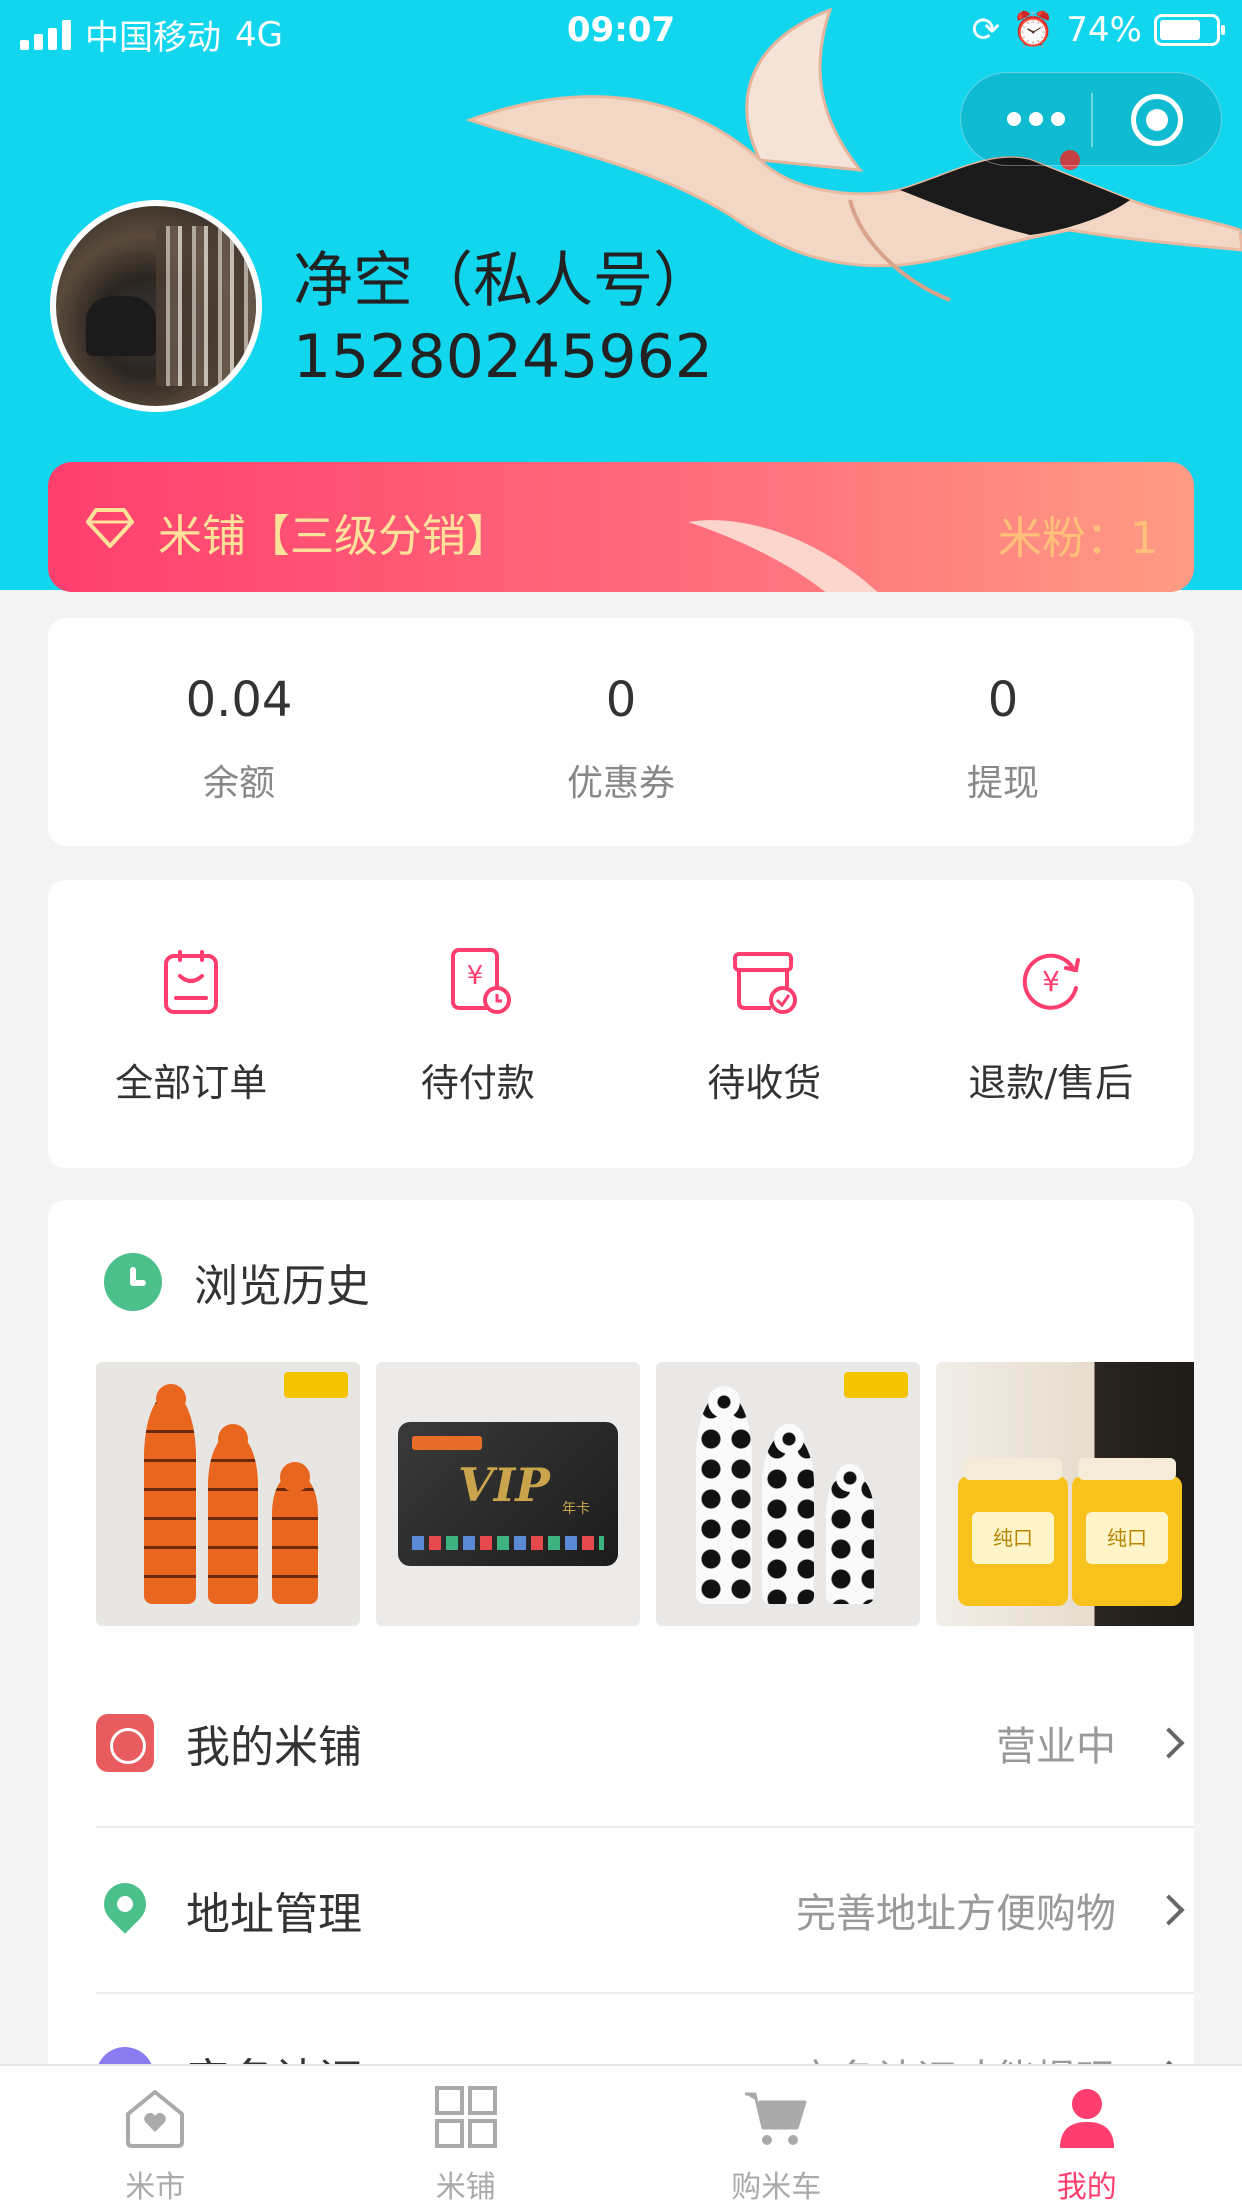 This screenshot has height=2208, width=1242. What do you see at coordinates (986, 30) in the screenshot?
I see `rotation-lock-icon: ⟳` at bounding box center [986, 30].